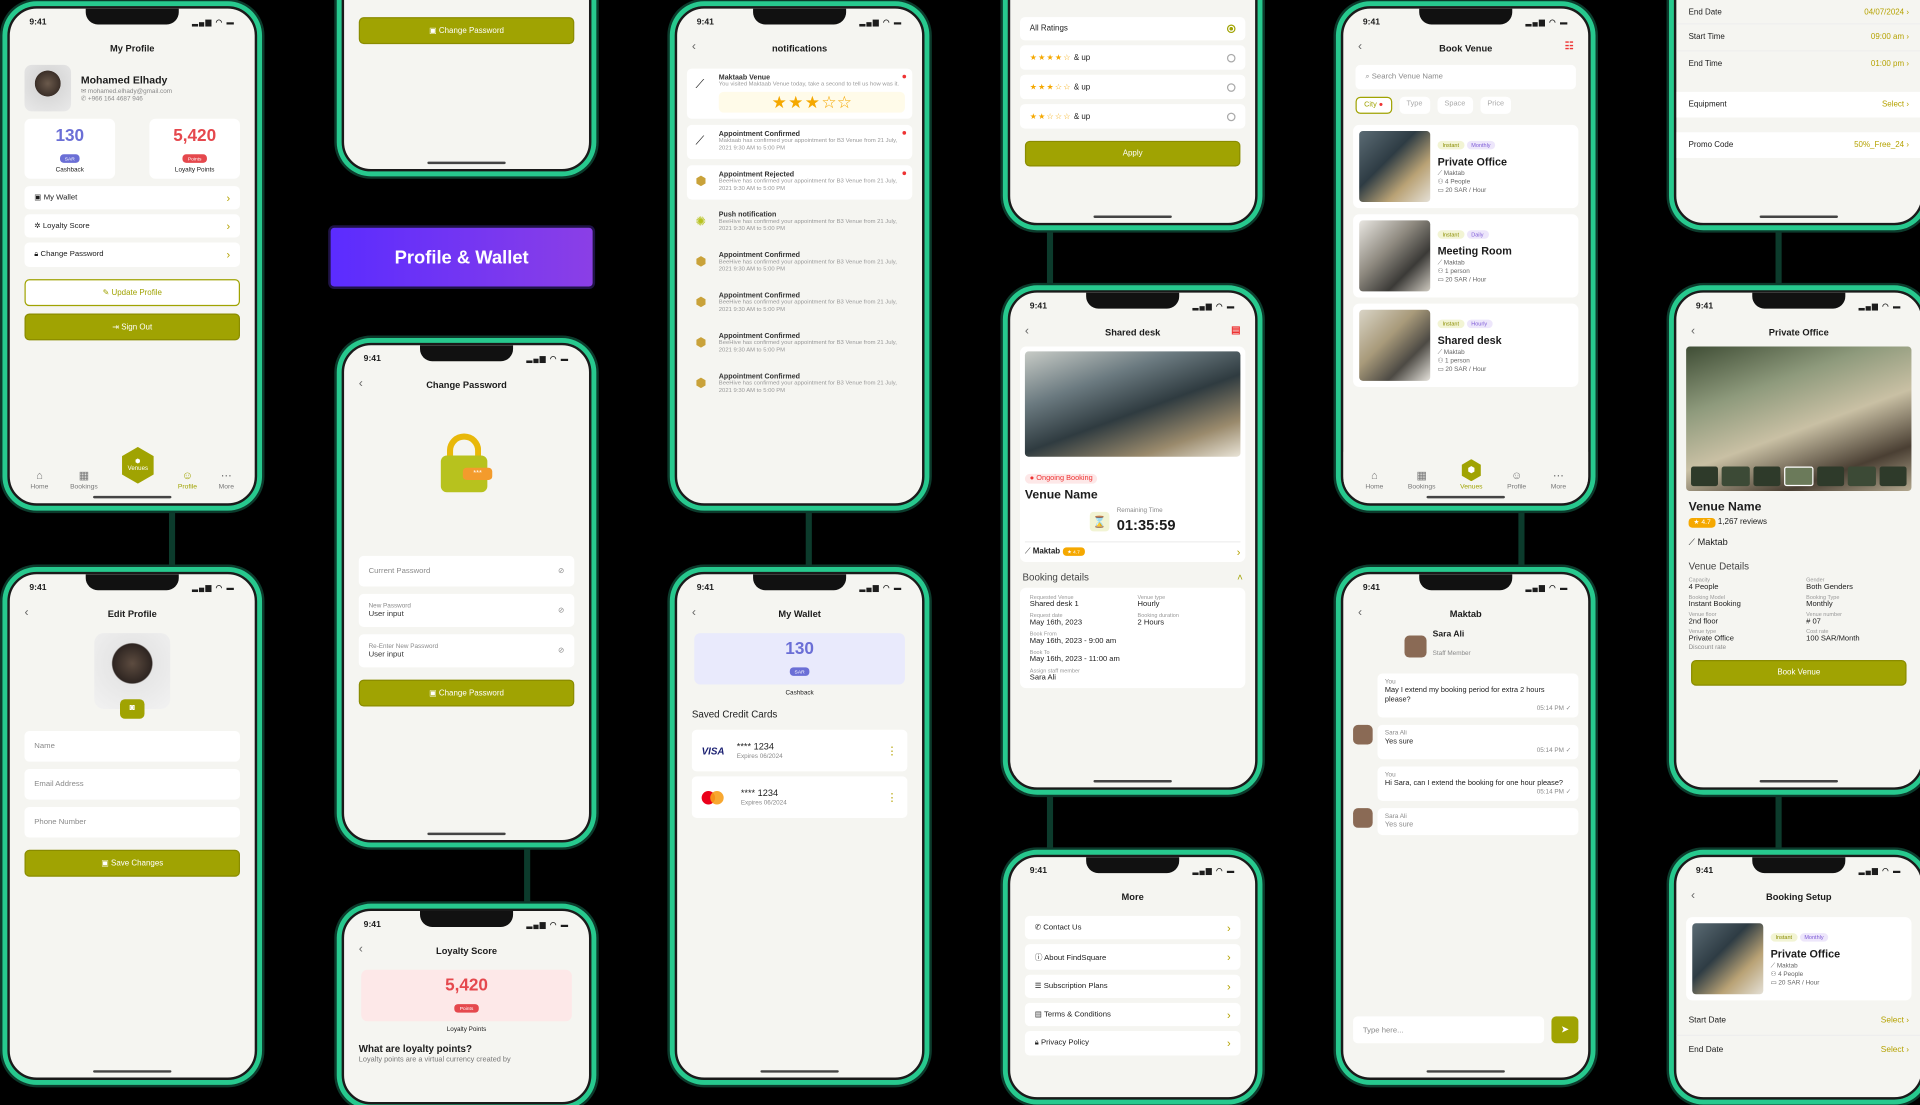  Describe the element at coordinates (132, 198) in the screenshot. I see `menu-my-wallet: ▣ My Wallet ›` at that location.